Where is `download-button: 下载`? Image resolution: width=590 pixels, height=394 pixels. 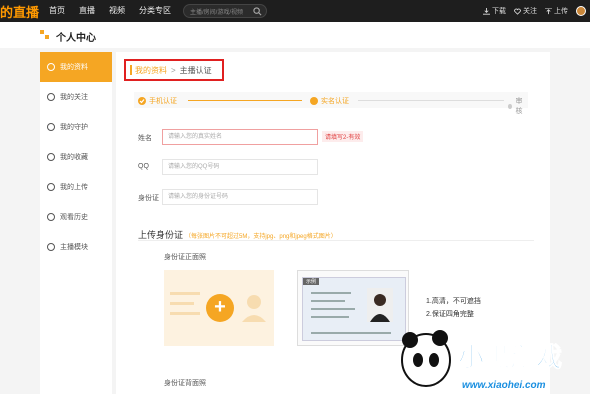
download-button: 下载 is located at coordinates (494, 11).